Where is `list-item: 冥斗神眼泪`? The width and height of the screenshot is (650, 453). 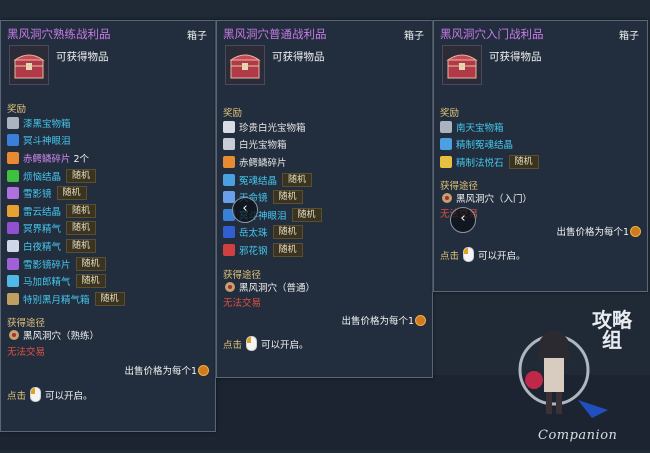
list-item: 冥斗神眼泪 is located at coordinates (66, 141).